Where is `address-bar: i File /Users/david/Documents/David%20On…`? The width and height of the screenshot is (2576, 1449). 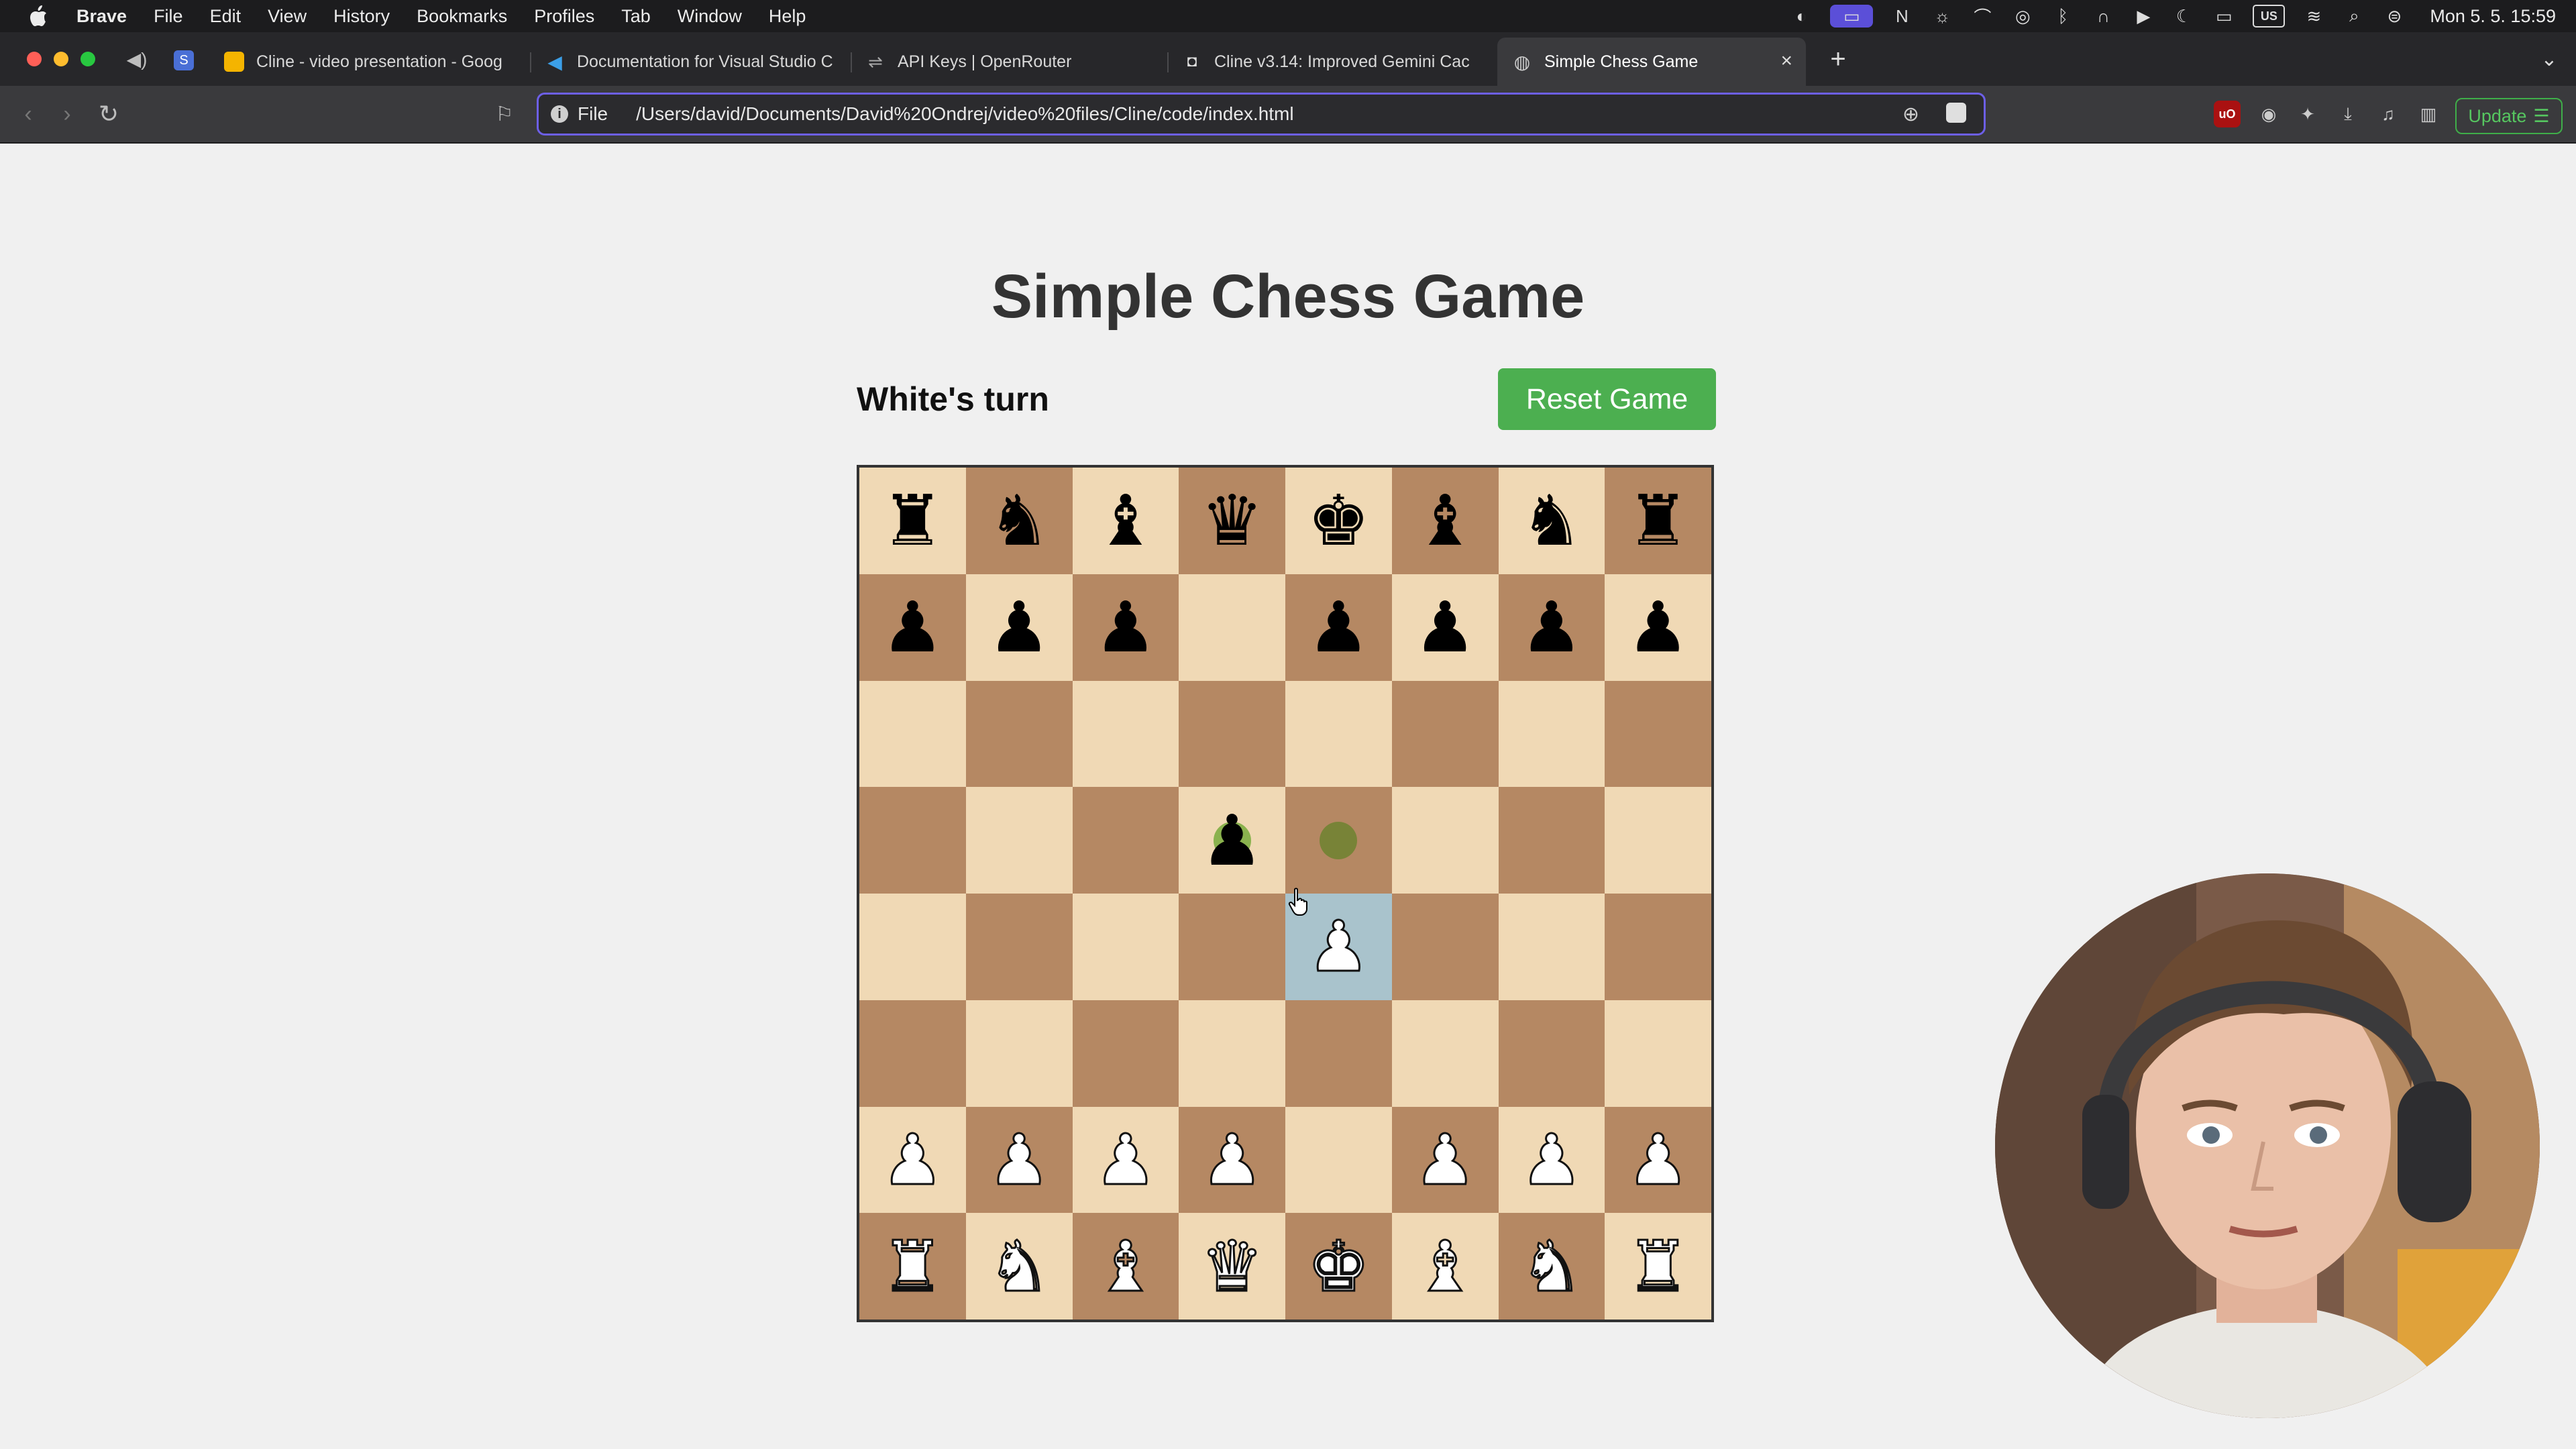 address-bar: i File /Users/david/Documents/David%20On… is located at coordinates (1261, 114).